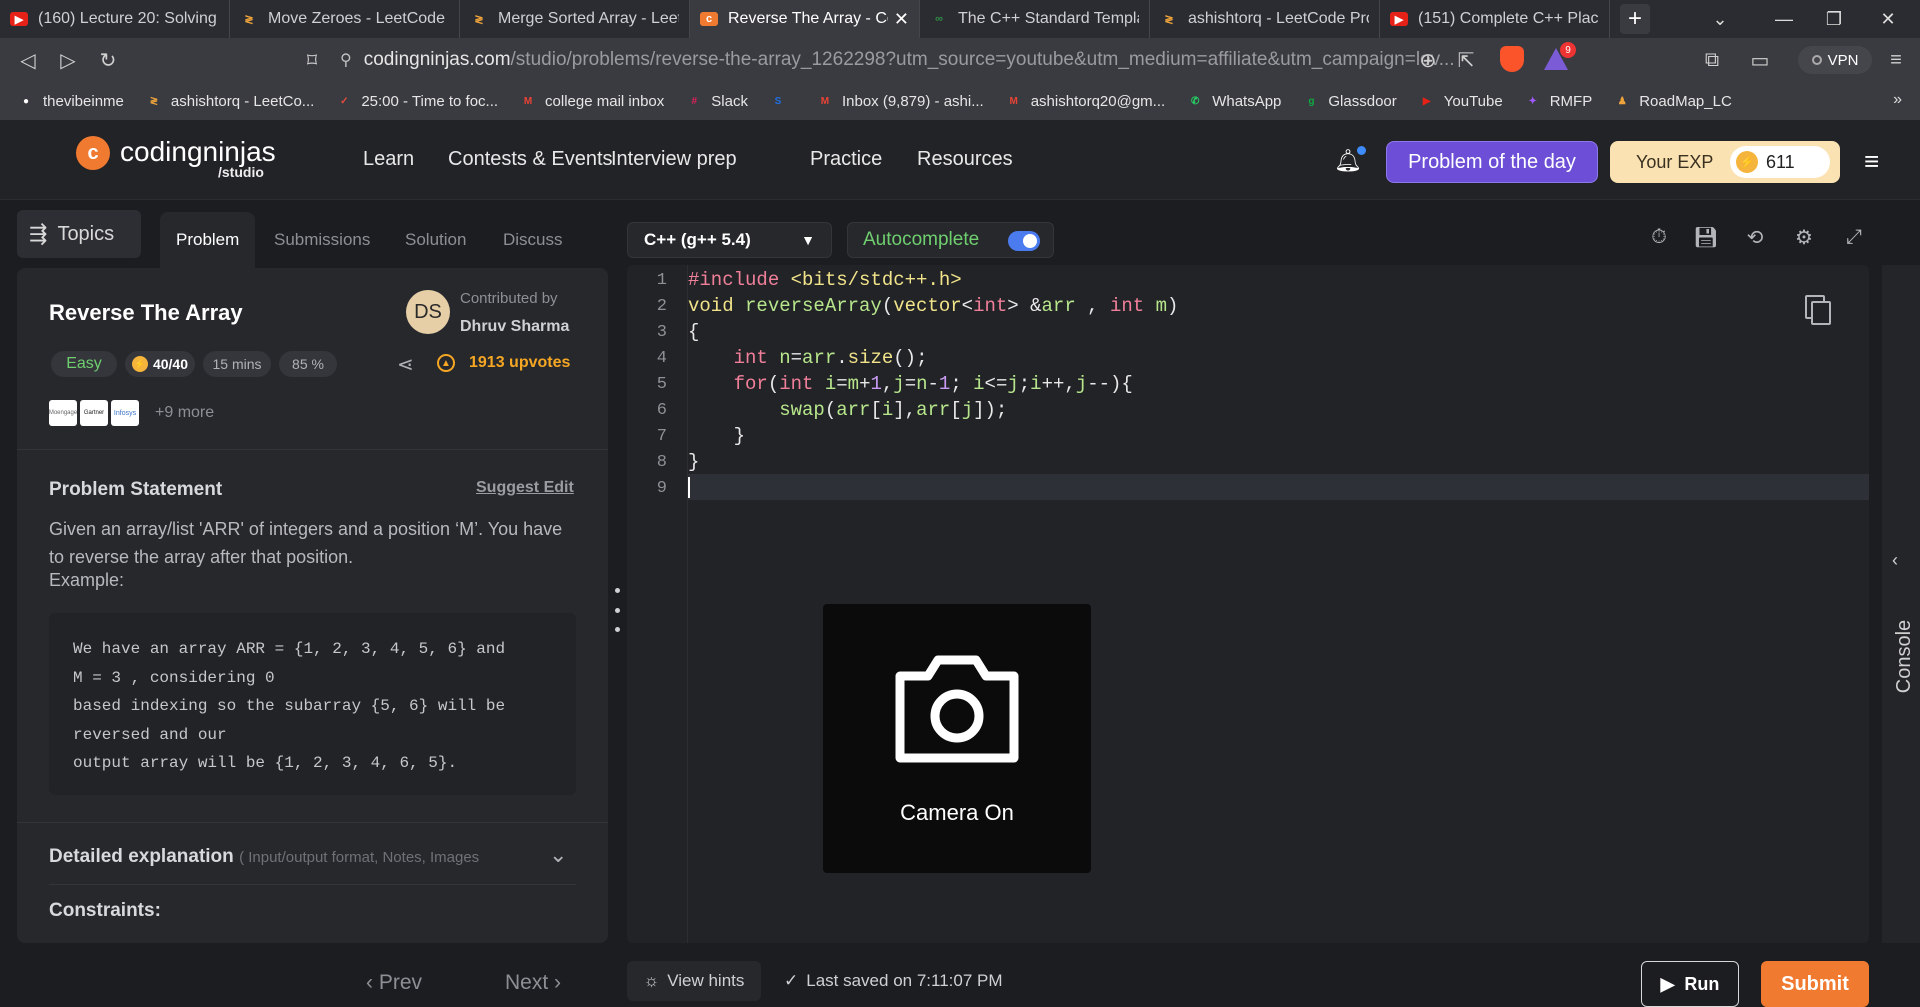 The image size is (1920, 1007). What do you see at coordinates (1896, 60) in the screenshot?
I see `menu-icon: ≡` at bounding box center [1896, 60].